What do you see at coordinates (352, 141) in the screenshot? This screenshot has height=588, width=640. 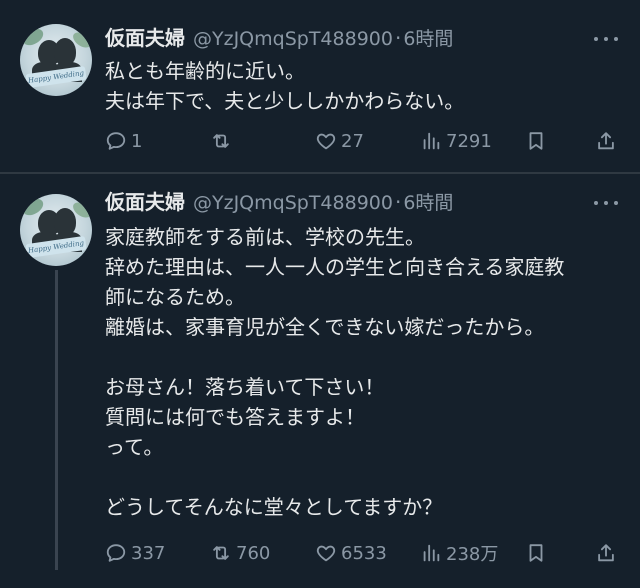 I see `like-count: 27` at bounding box center [352, 141].